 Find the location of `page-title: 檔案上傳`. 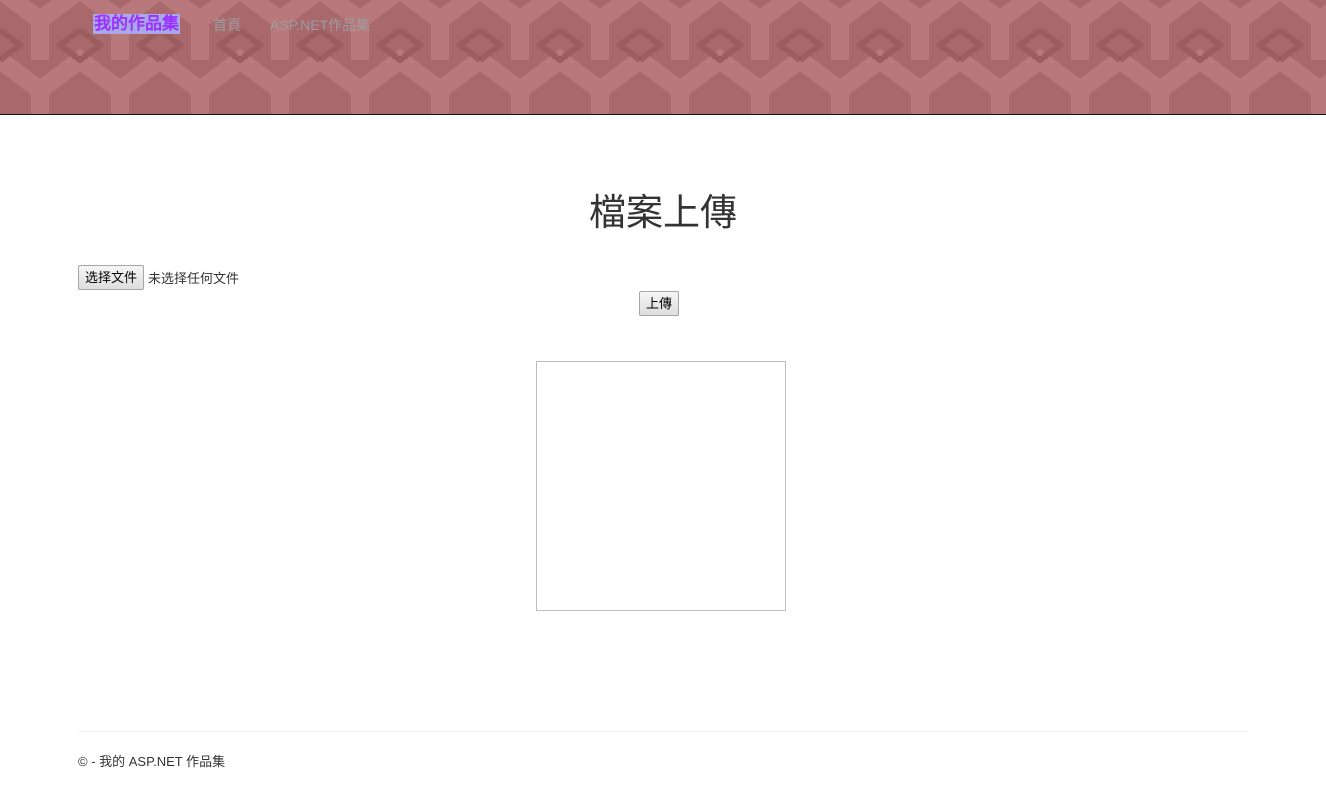

page-title: 檔案上傳 is located at coordinates (663, 212).